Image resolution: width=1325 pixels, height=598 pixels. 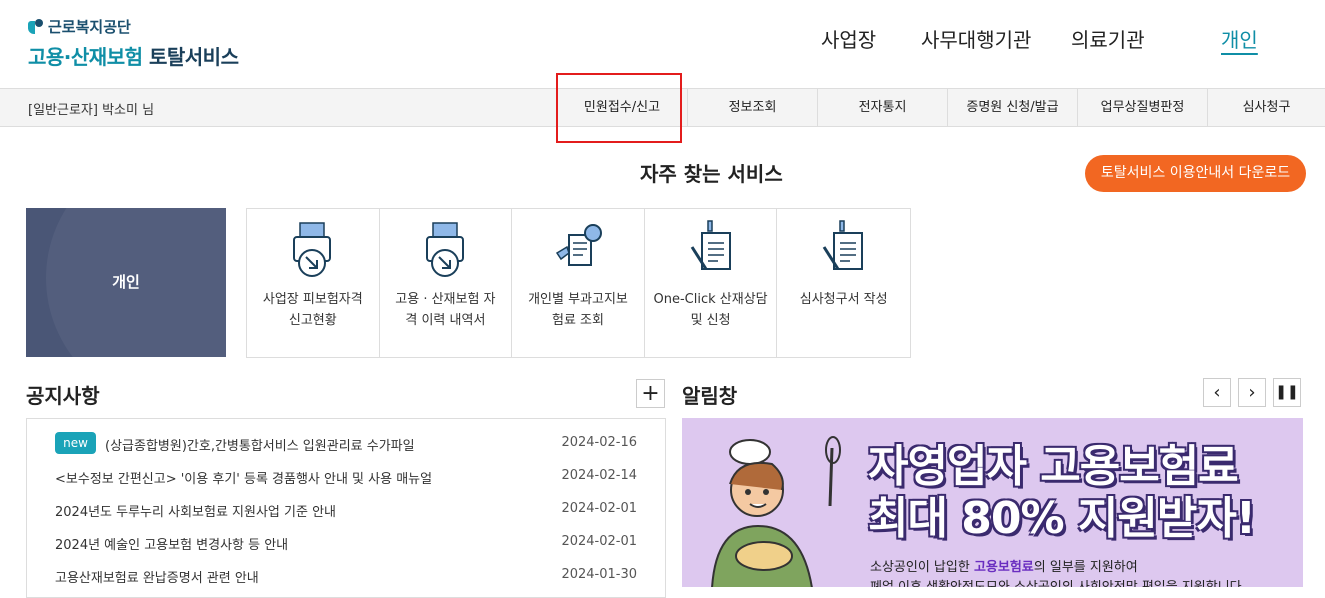 I want to click on service-item: 개인별 부과고지보험료 조회, so click(x=578, y=283).